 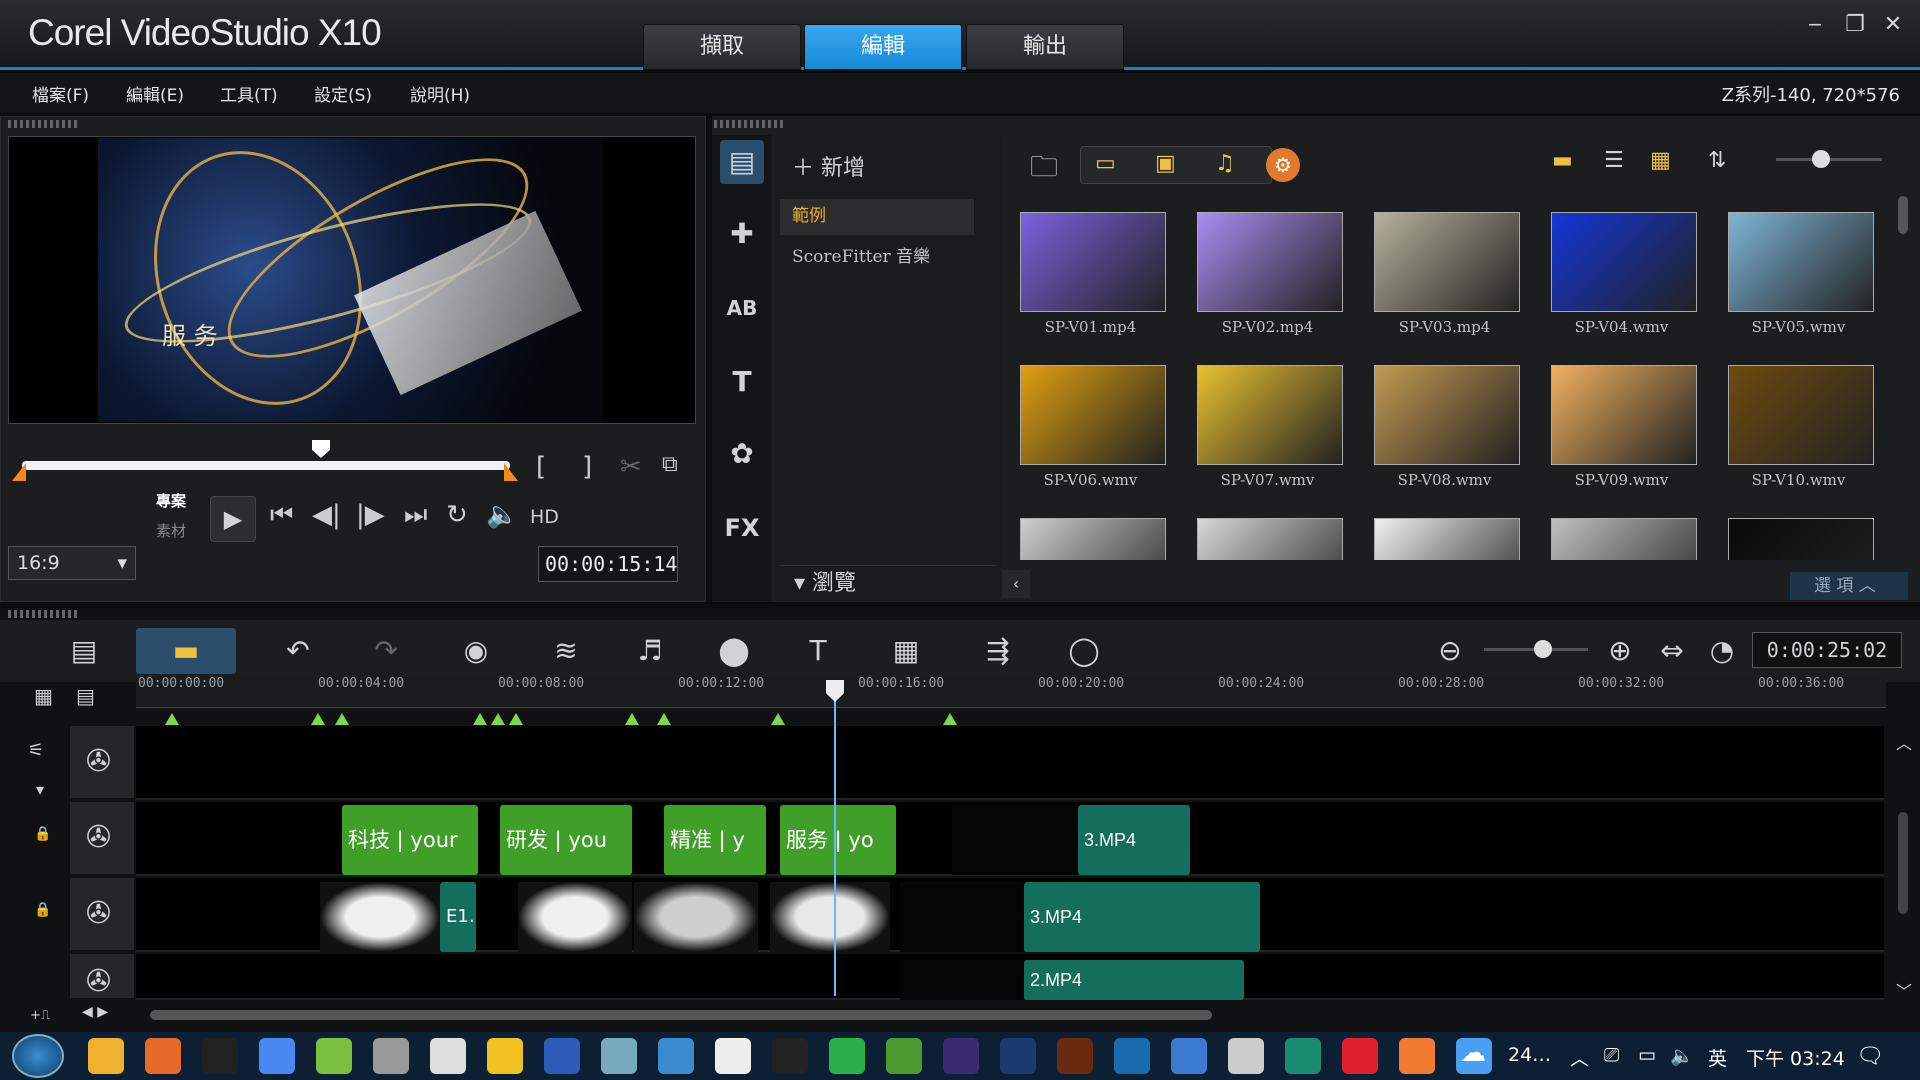 I want to click on weather-icon: ☁, so click(x=1473, y=1053).